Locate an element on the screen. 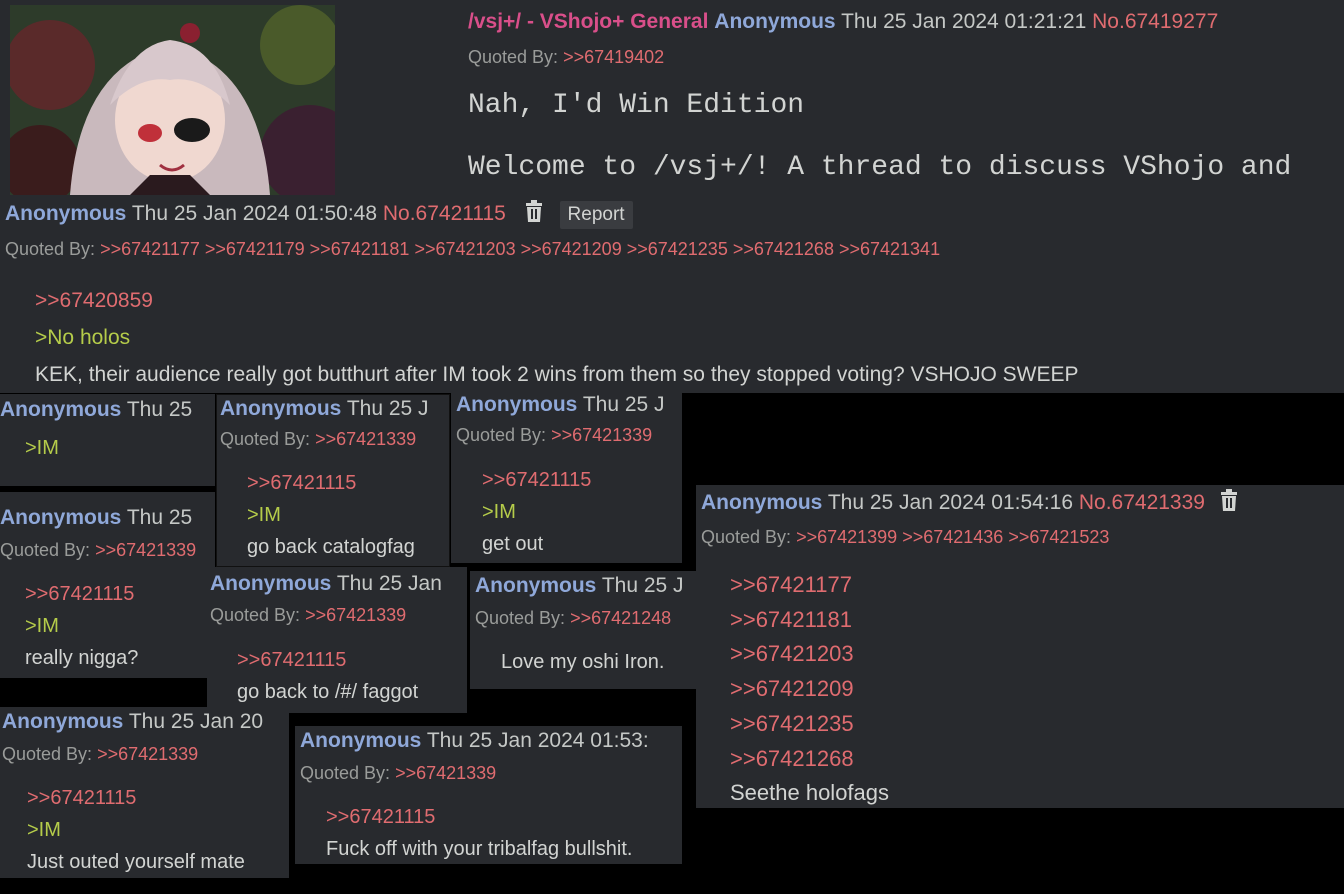 The image size is (1344, 894). quoted-by-link: >>67421248 is located at coordinates (620, 618).